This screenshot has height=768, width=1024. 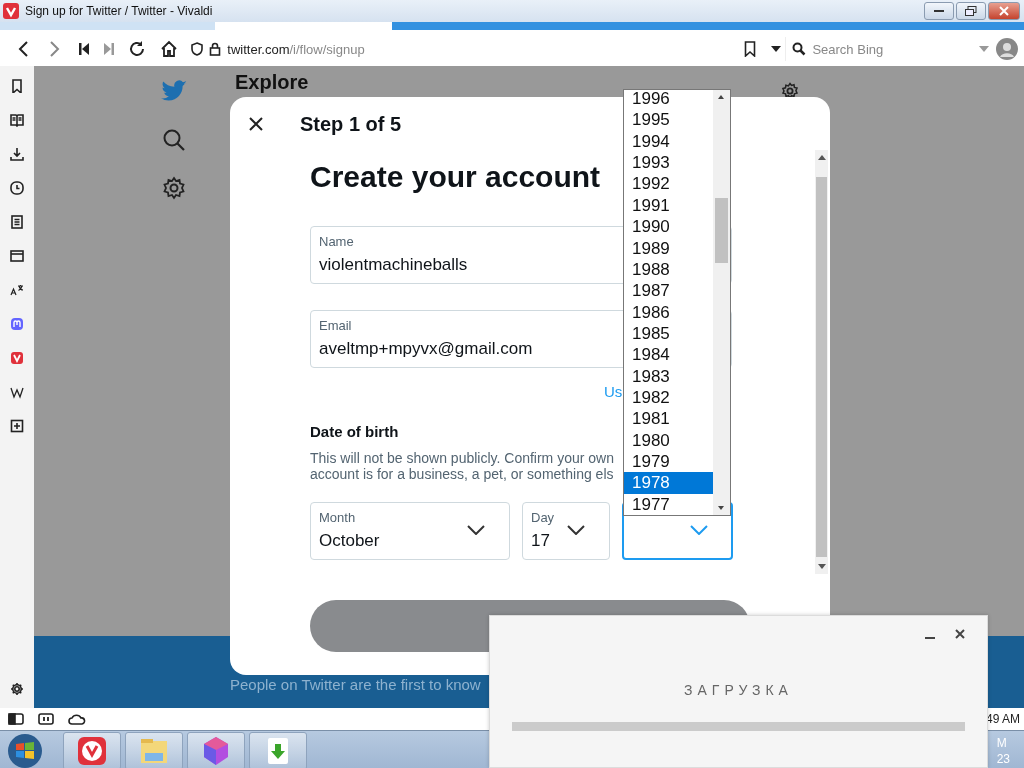 I want to click on restore-icon, so click(x=971, y=11).